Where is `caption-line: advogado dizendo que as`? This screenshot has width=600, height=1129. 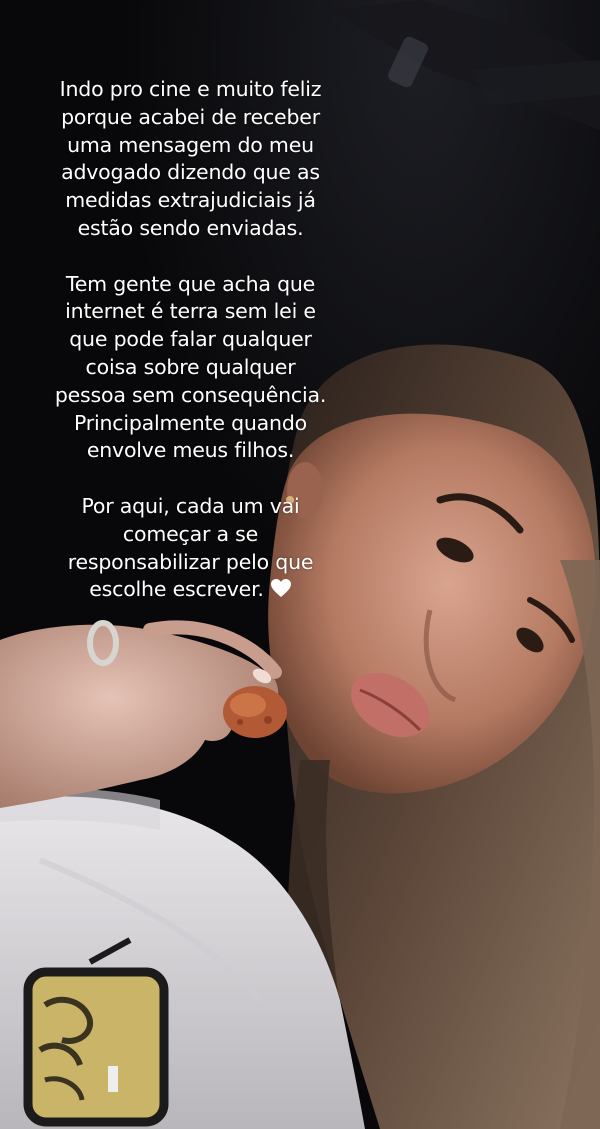
caption-line: advogado dizendo que as is located at coordinates (190, 172).